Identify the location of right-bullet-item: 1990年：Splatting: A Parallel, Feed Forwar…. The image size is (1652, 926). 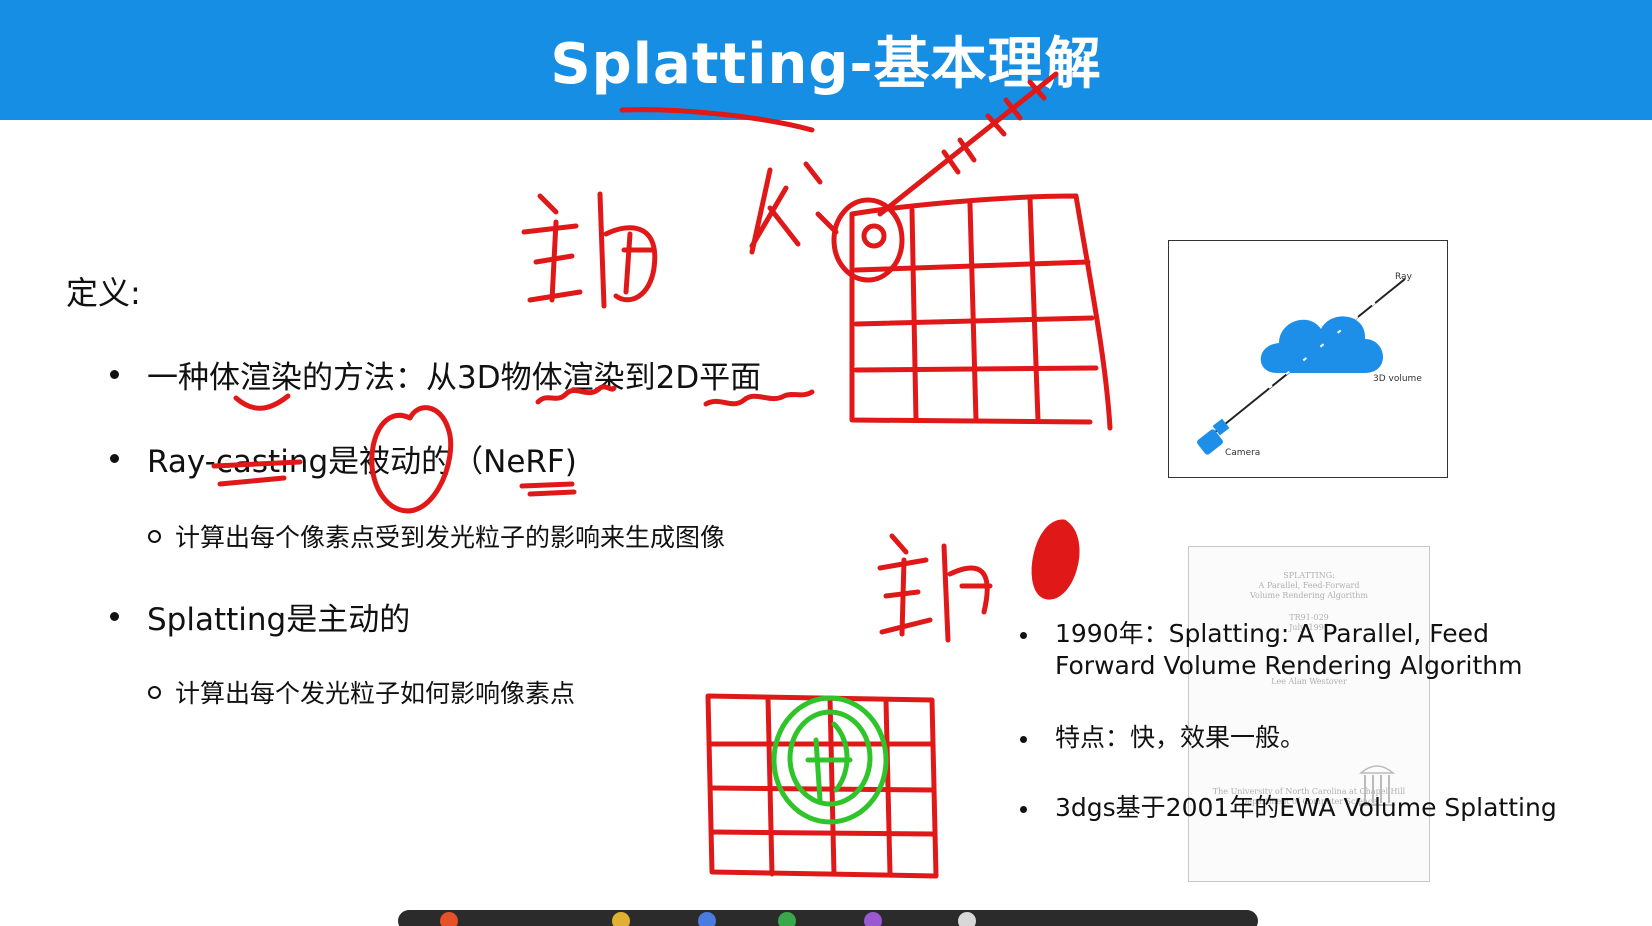
(1320, 650).